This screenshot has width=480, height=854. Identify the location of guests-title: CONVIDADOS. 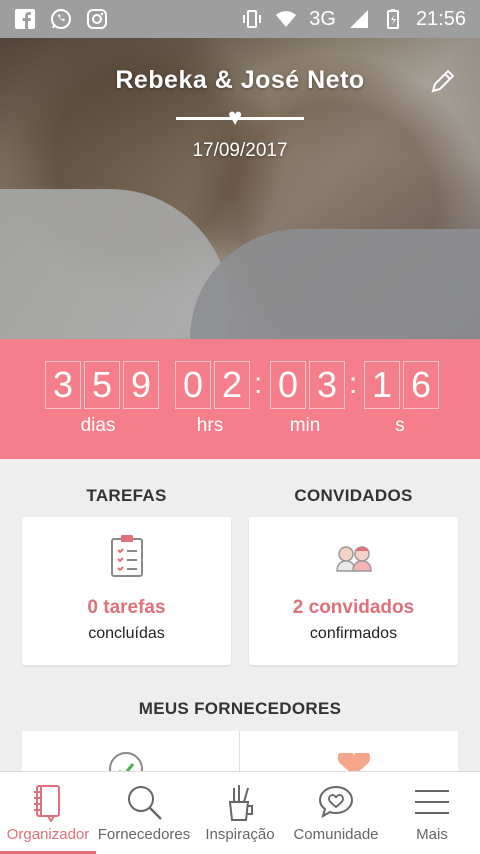
(353, 495).